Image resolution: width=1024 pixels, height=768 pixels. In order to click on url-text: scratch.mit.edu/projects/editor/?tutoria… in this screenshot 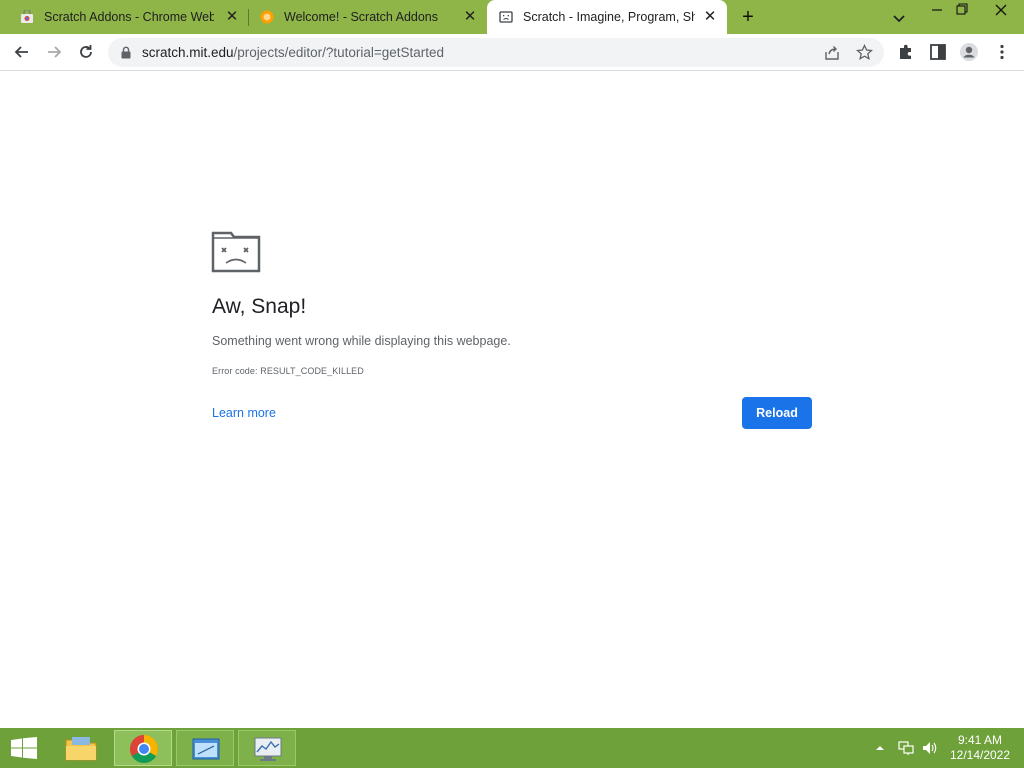, I will do `click(293, 52)`.